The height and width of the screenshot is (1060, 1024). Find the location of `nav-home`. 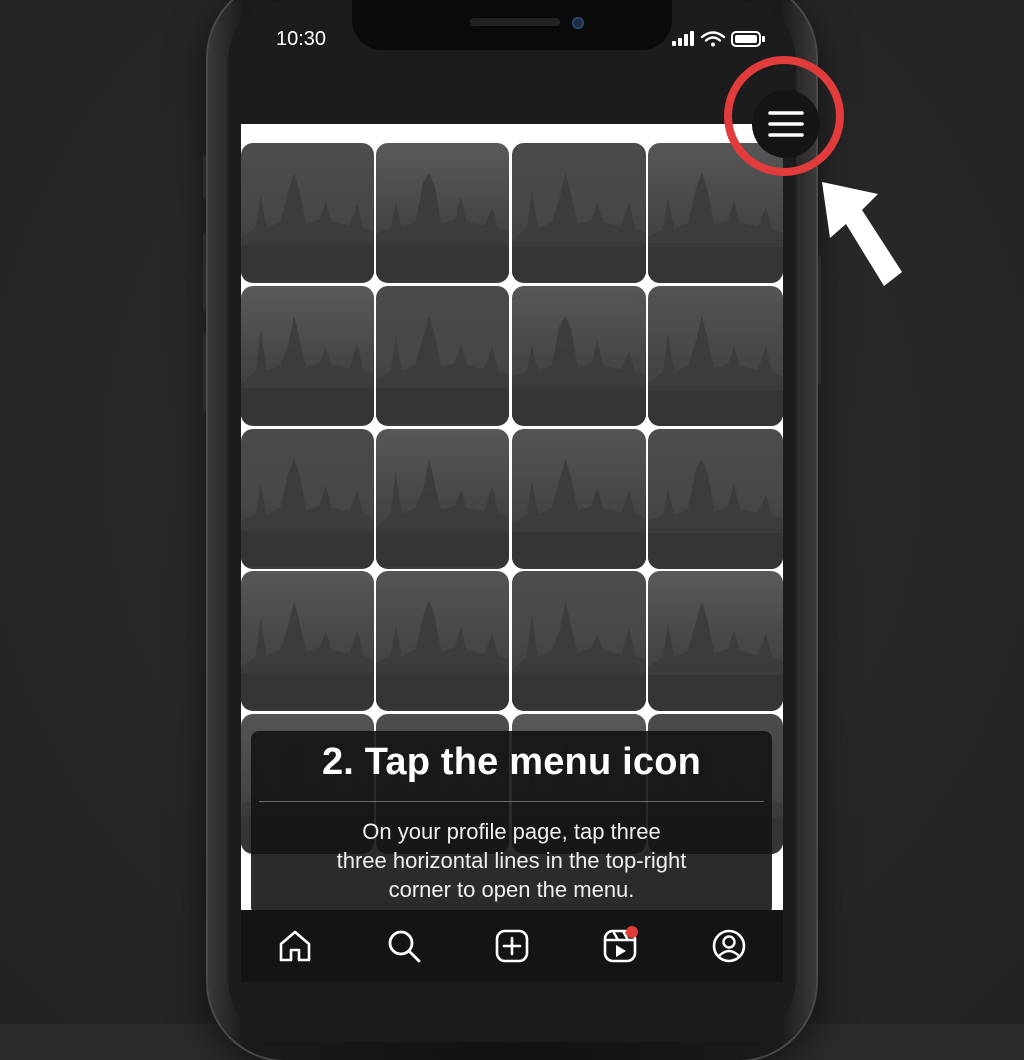

nav-home is located at coordinates (295, 946).